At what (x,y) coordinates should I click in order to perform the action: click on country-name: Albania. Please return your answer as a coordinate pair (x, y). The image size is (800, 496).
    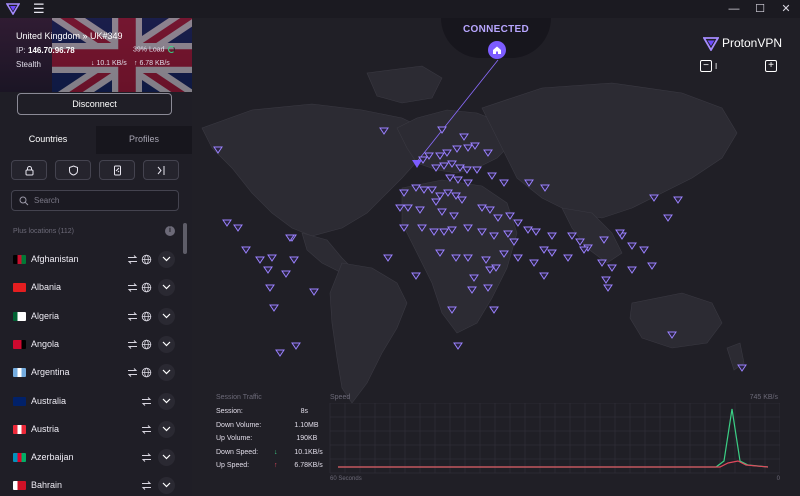
    Looking at the image, I should click on (46, 287).